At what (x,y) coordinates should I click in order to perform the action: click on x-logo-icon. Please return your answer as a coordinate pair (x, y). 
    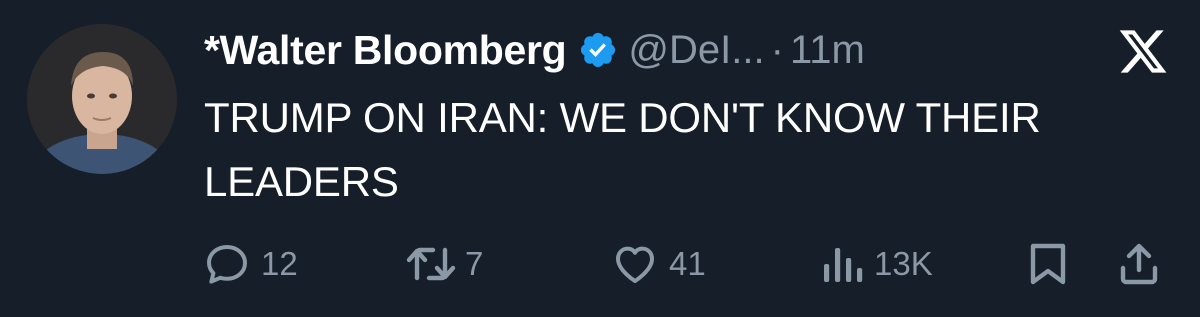
    Looking at the image, I should click on (1143, 51).